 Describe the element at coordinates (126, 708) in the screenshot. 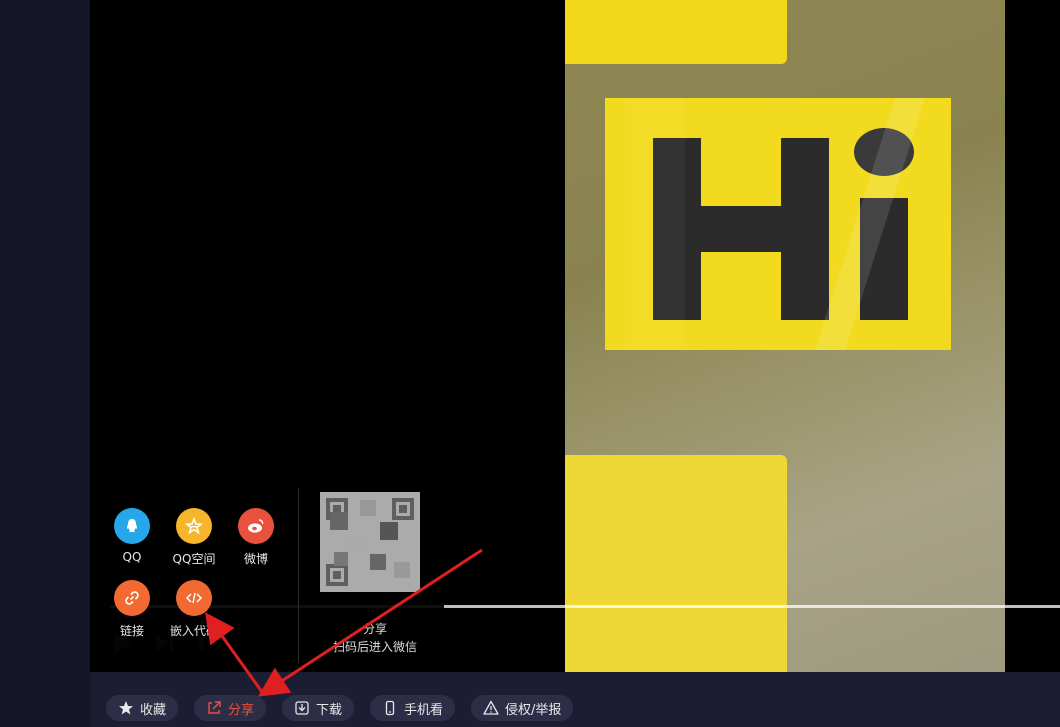

I see `star-icon` at that location.